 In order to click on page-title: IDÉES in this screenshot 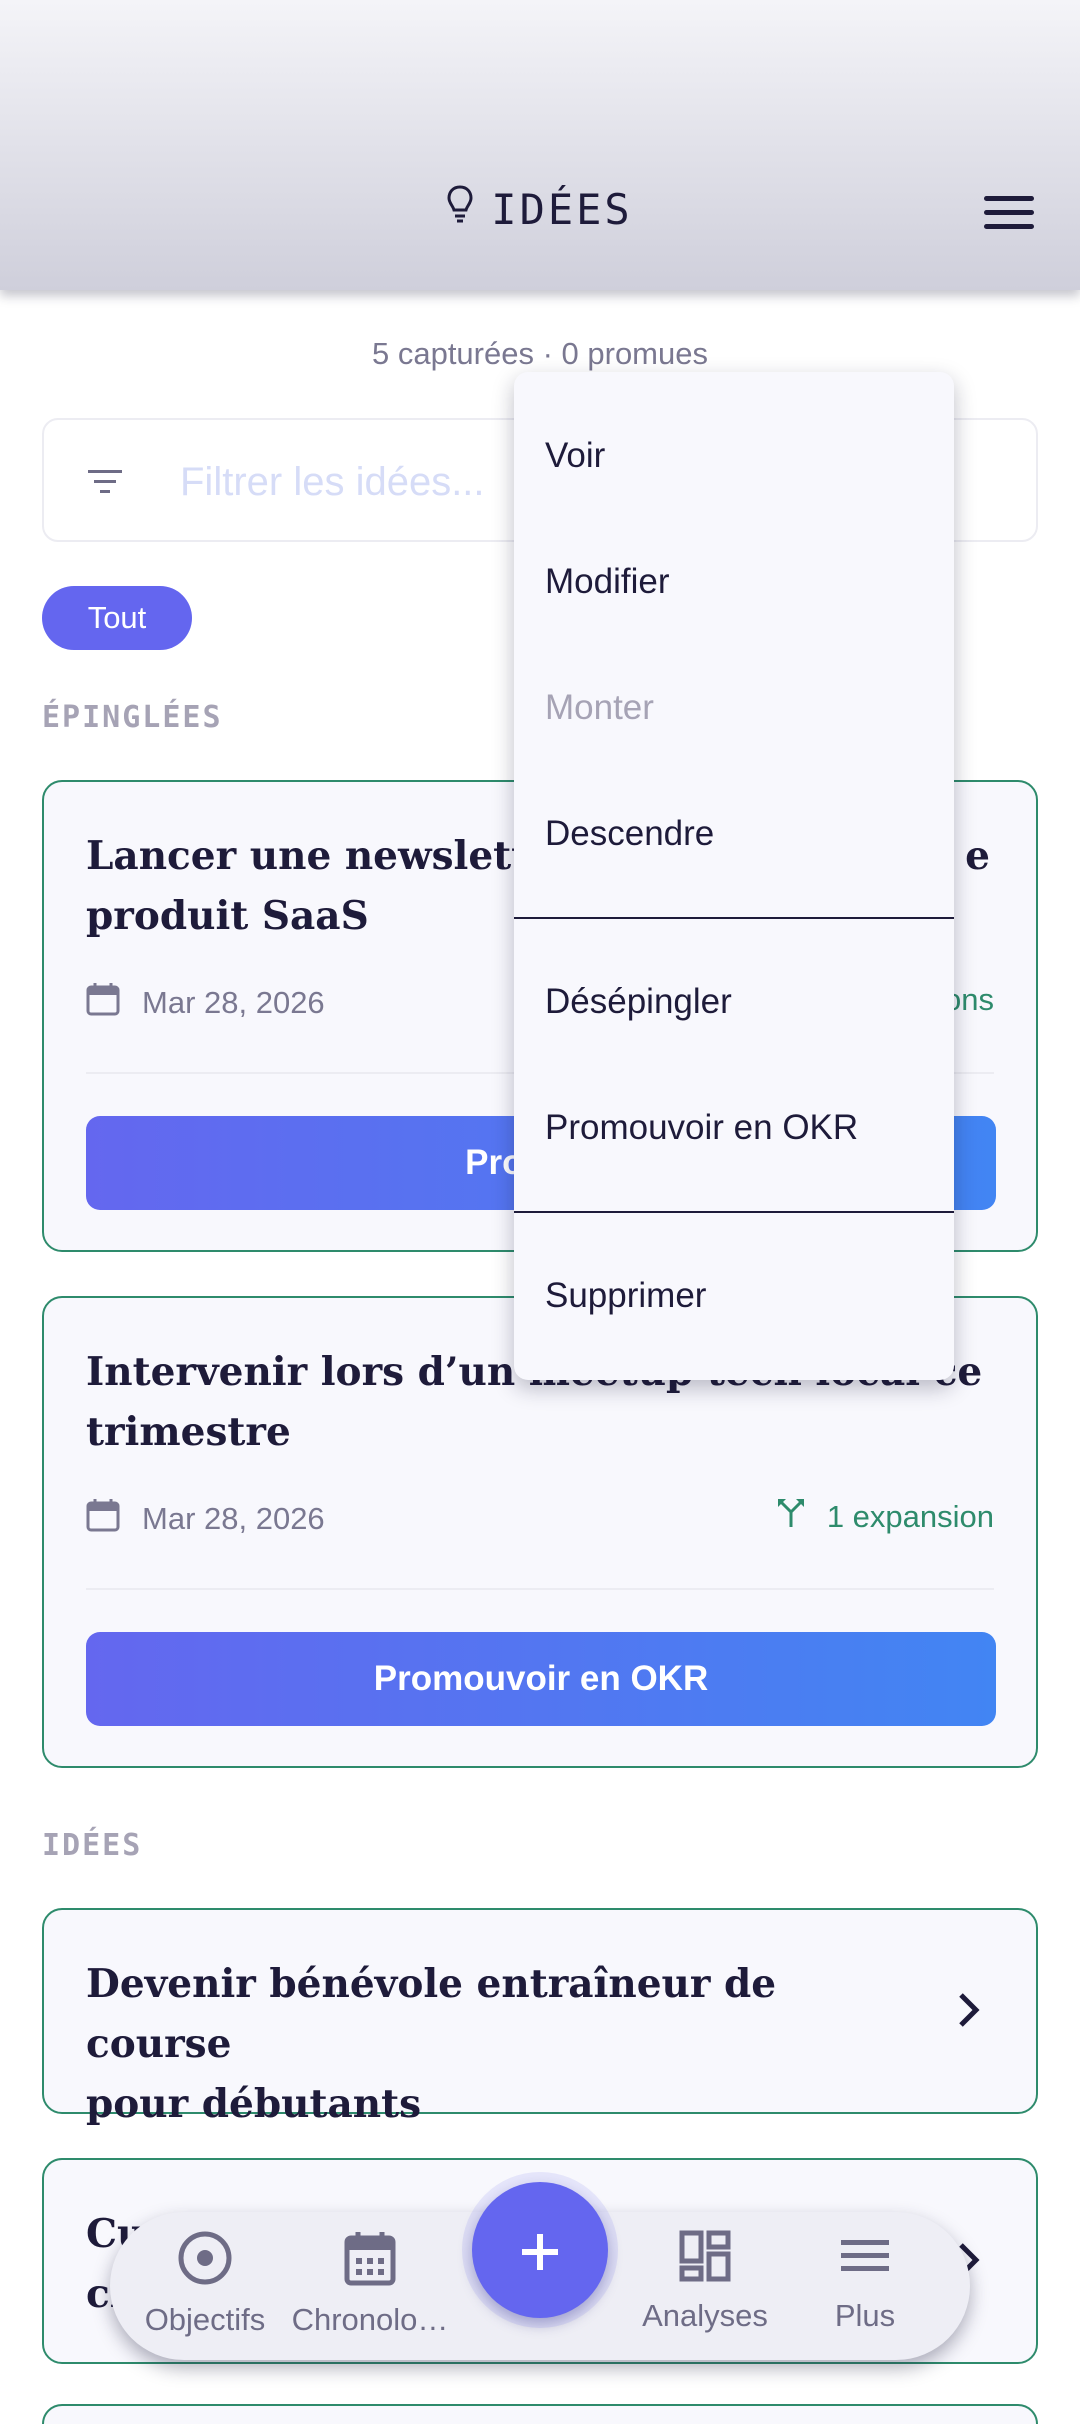, I will do `click(540, 209)`.